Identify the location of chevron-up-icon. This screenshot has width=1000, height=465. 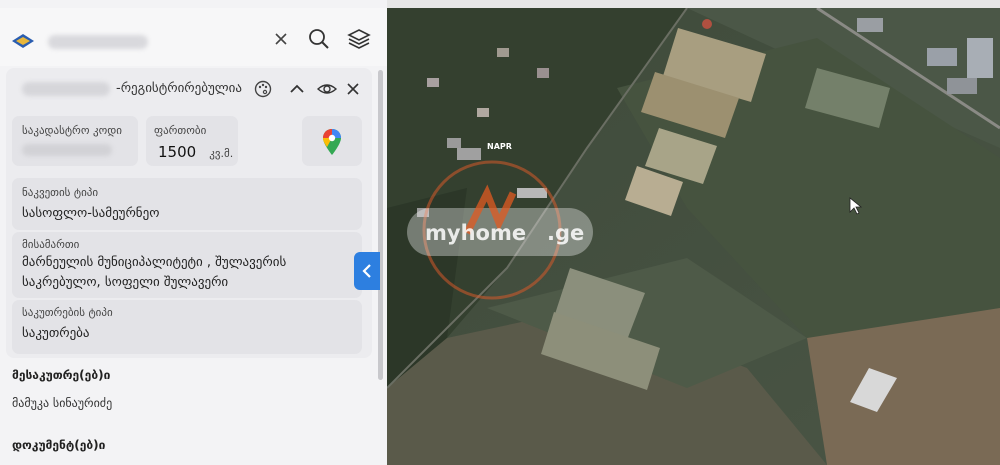
(297, 89).